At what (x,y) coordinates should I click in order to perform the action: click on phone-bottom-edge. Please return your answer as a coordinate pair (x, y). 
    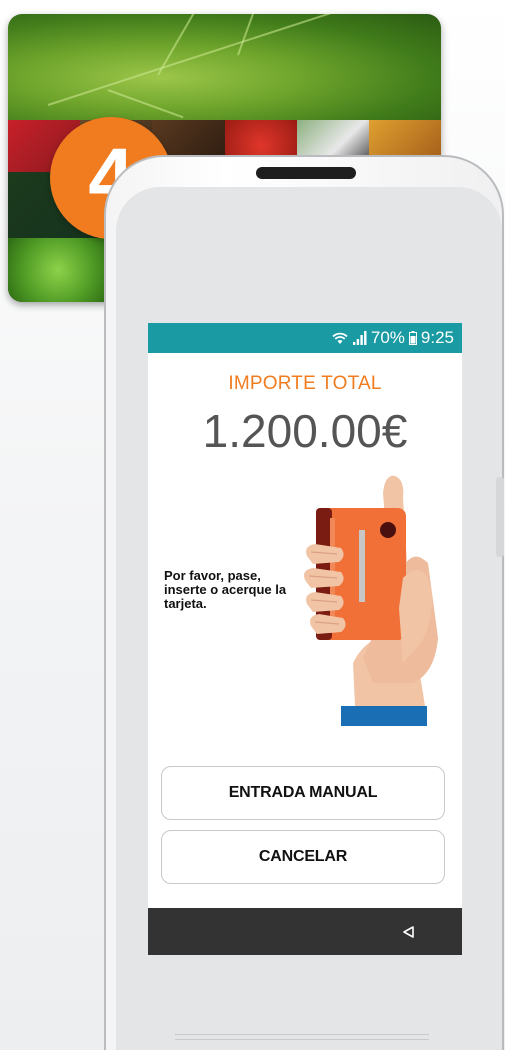
    Looking at the image, I should click on (302, 1037).